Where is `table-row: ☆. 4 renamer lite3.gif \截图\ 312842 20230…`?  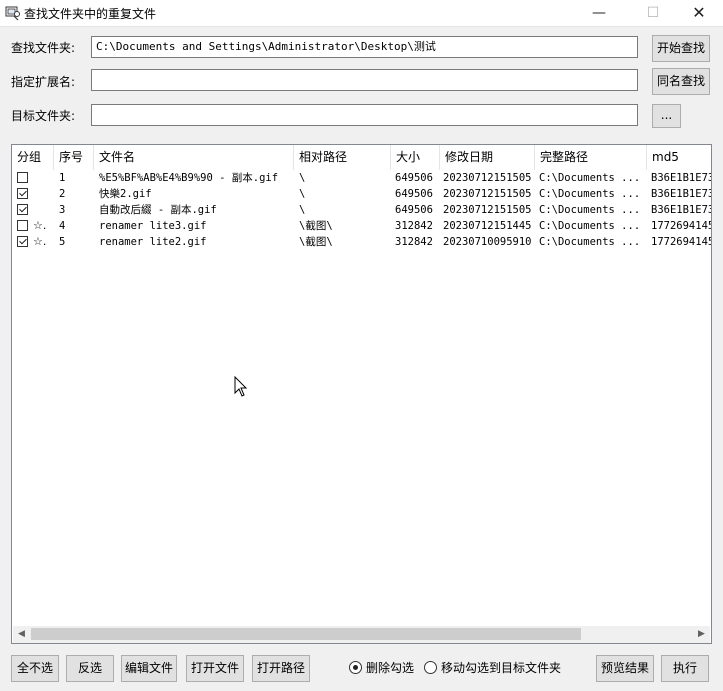
table-row: ☆. 4 renamer lite3.gif \截图\ 312842 20230… is located at coordinates (361, 226).